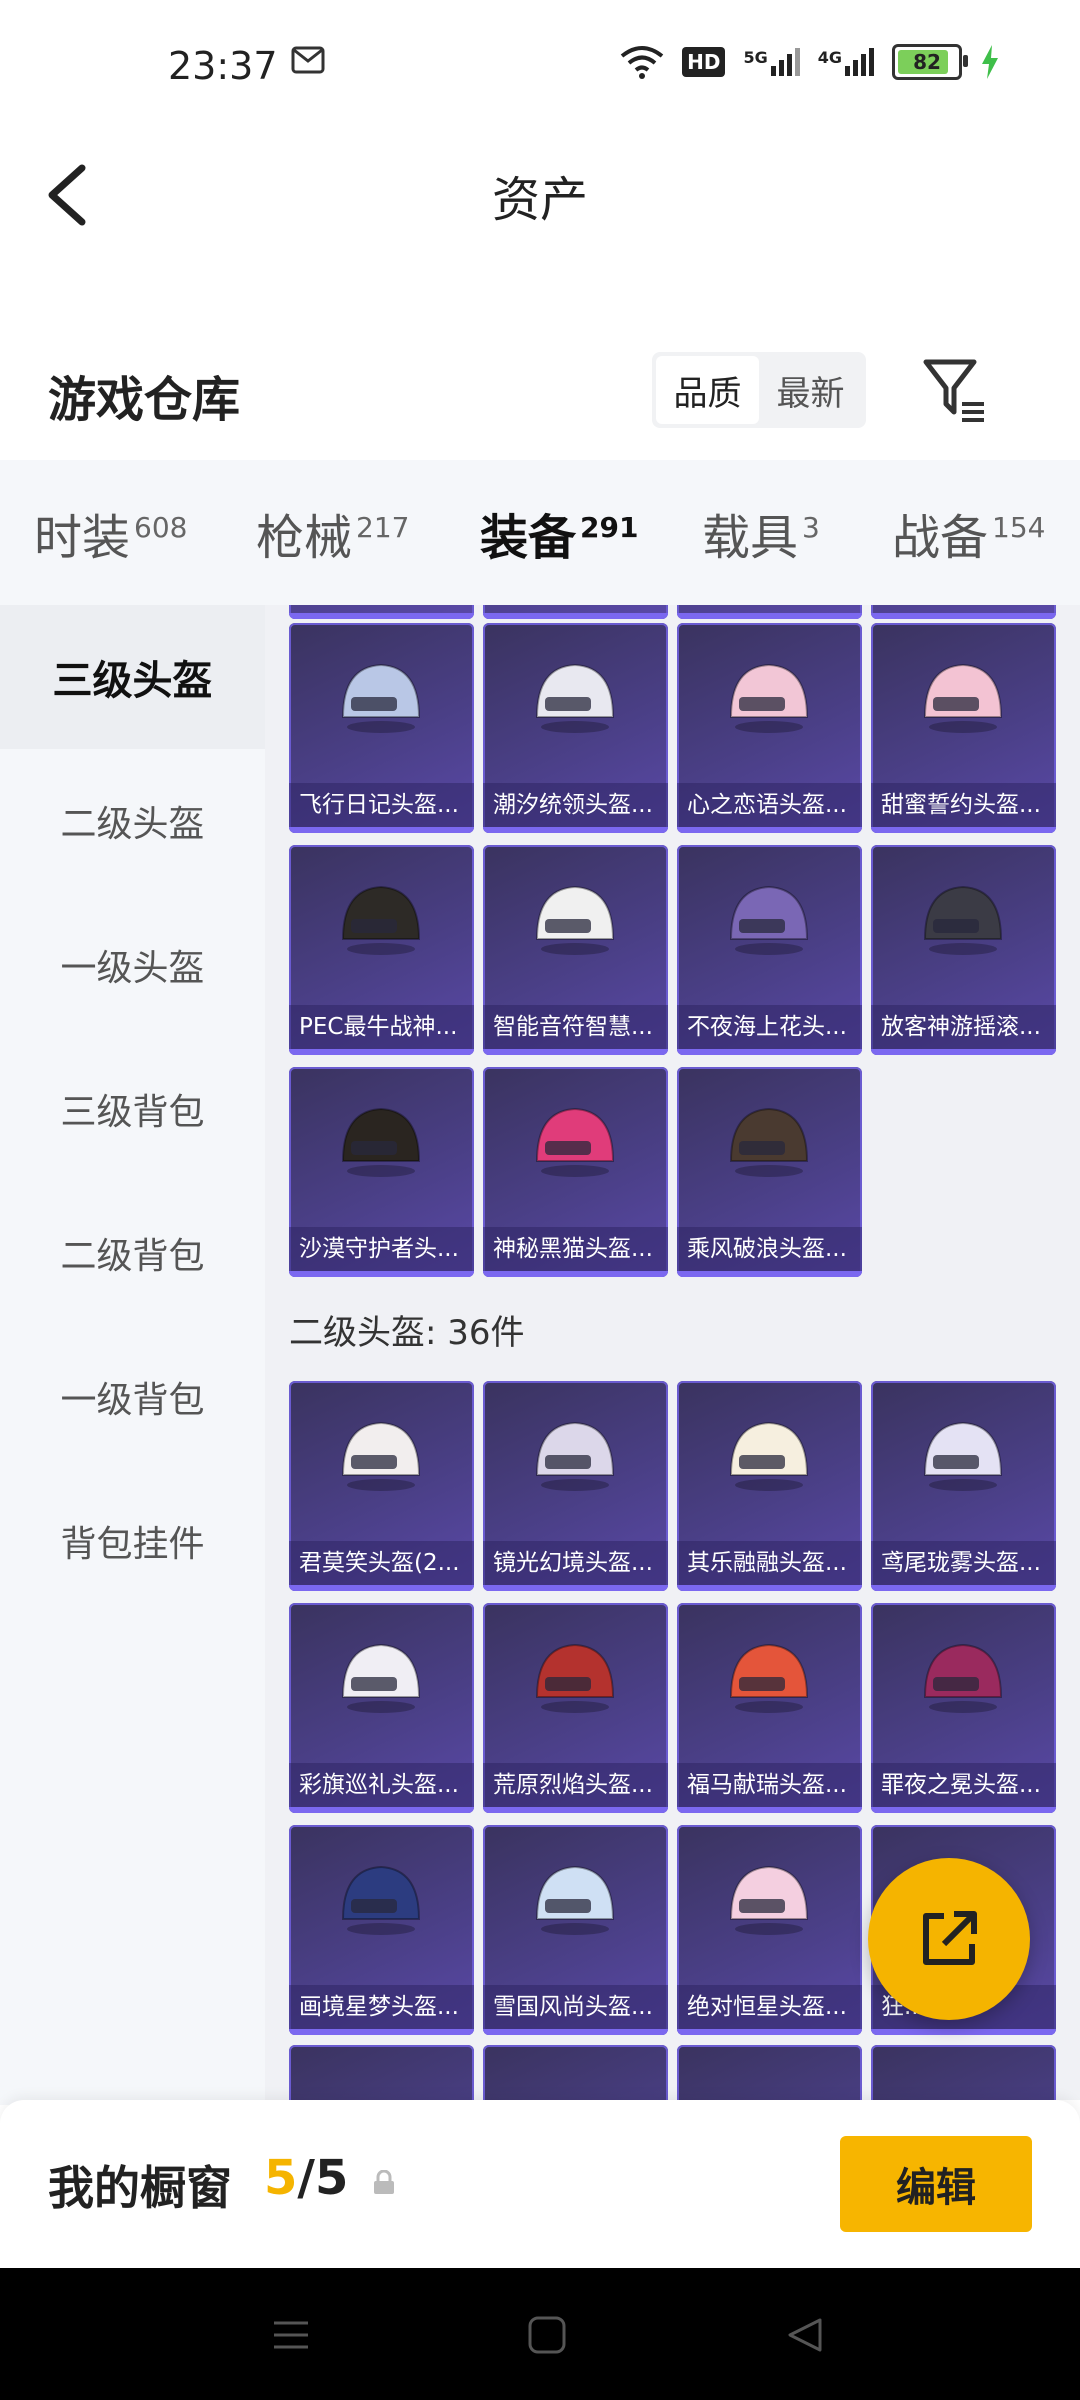  What do you see at coordinates (642, 62) in the screenshot?
I see `wifi-icon` at bounding box center [642, 62].